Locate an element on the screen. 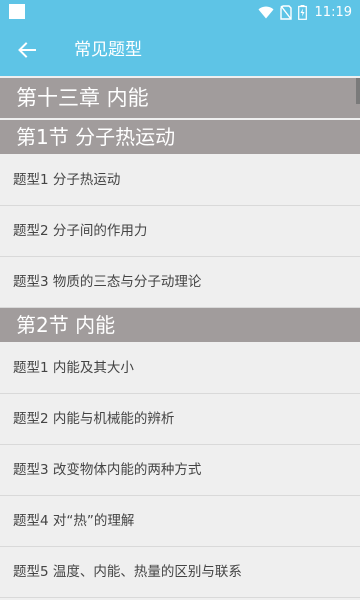  page-title: 常见题型 is located at coordinates (108, 50).